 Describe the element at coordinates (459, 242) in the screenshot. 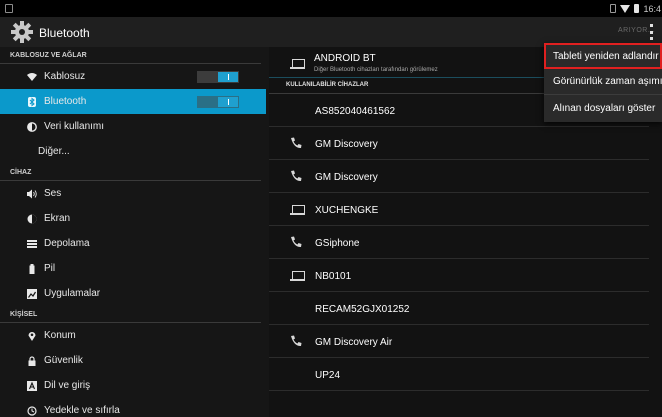

I see `device-row: GSiphone` at that location.